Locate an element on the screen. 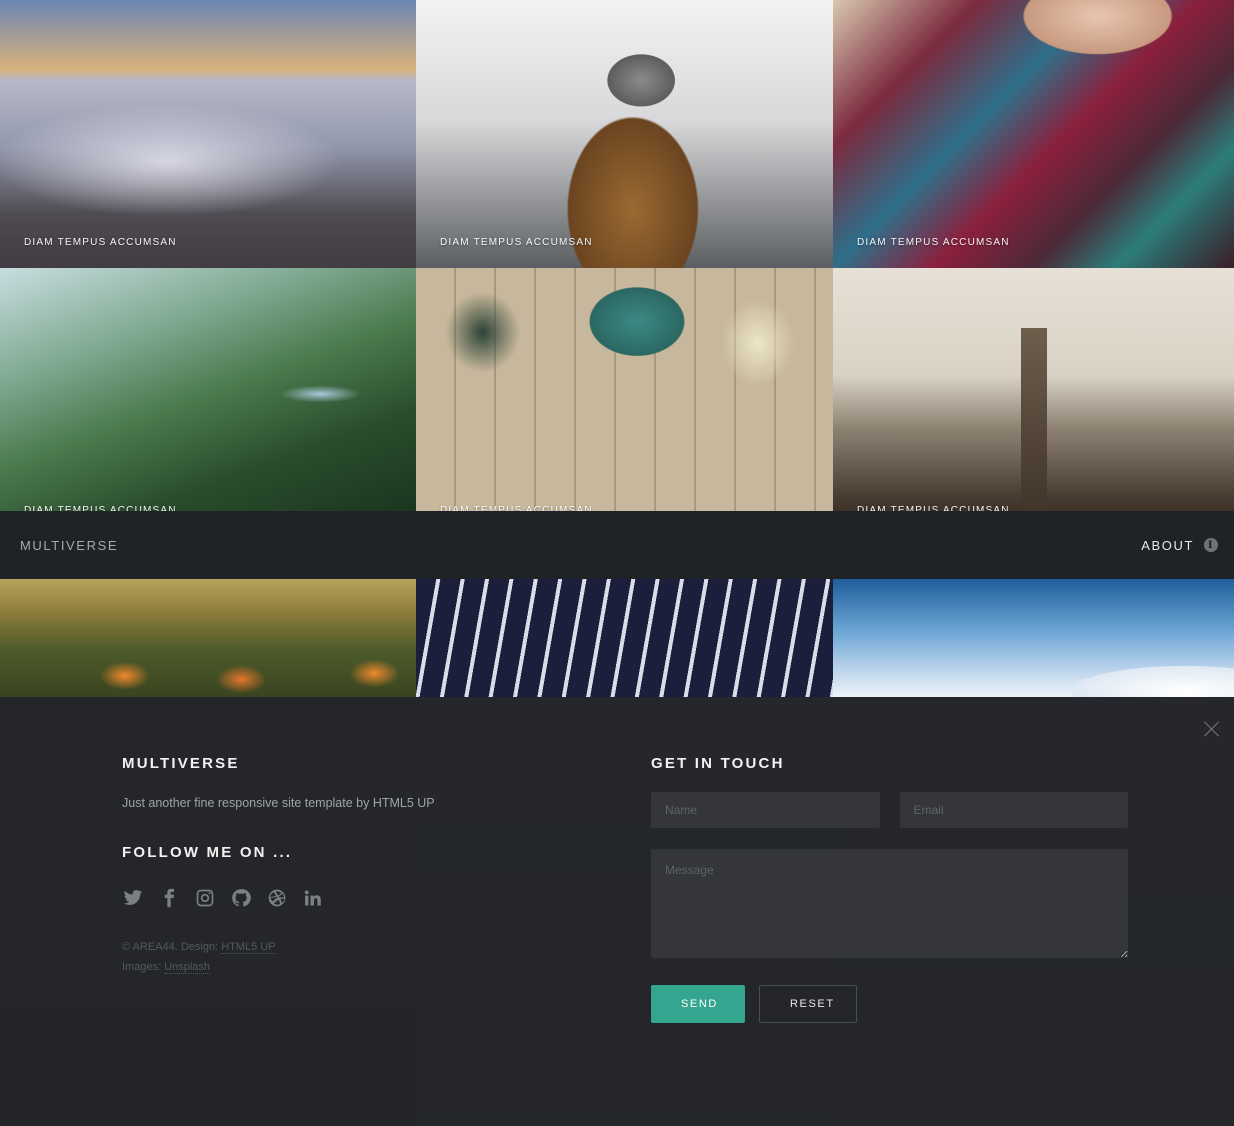 The width and height of the screenshot is (1234, 1126). reset-button: RESET is located at coordinates (808, 1004).